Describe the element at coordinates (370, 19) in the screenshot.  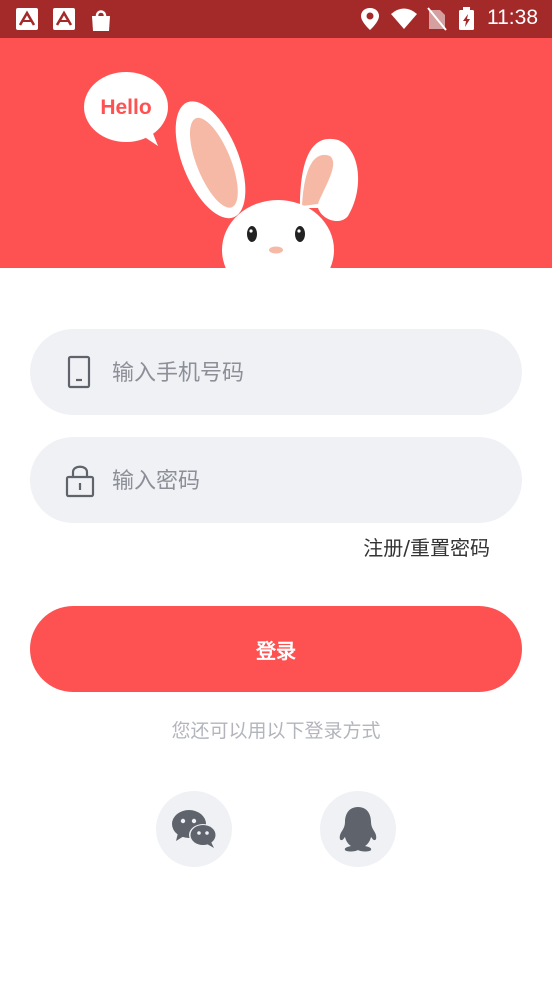
I see `location-icon` at that location.